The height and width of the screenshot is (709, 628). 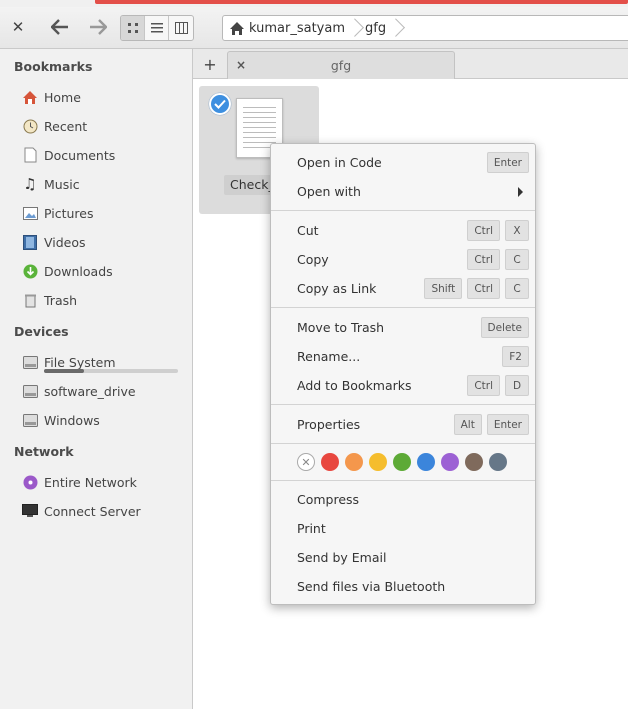 I want to click on menu-item-label: Move to Trash, so click(x=341, y=327).